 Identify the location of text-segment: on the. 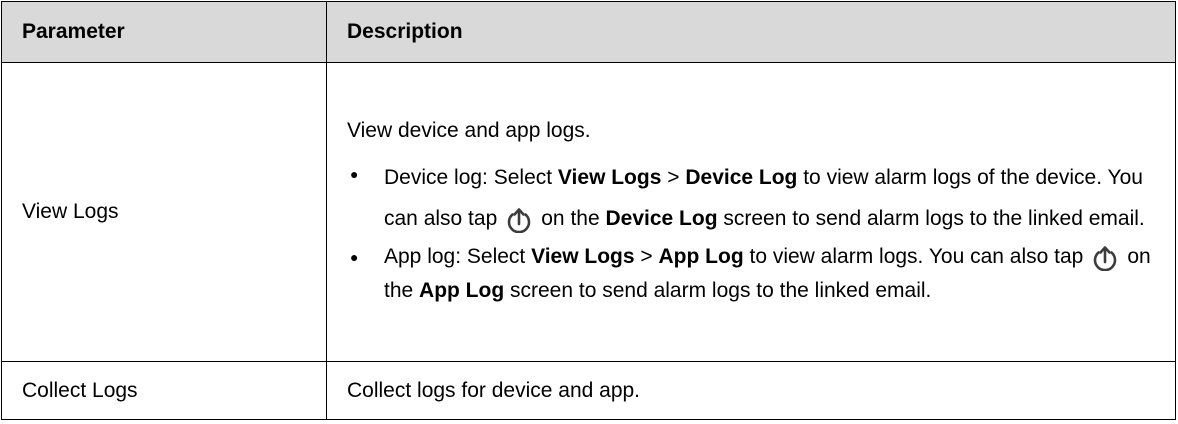
(573, 218).